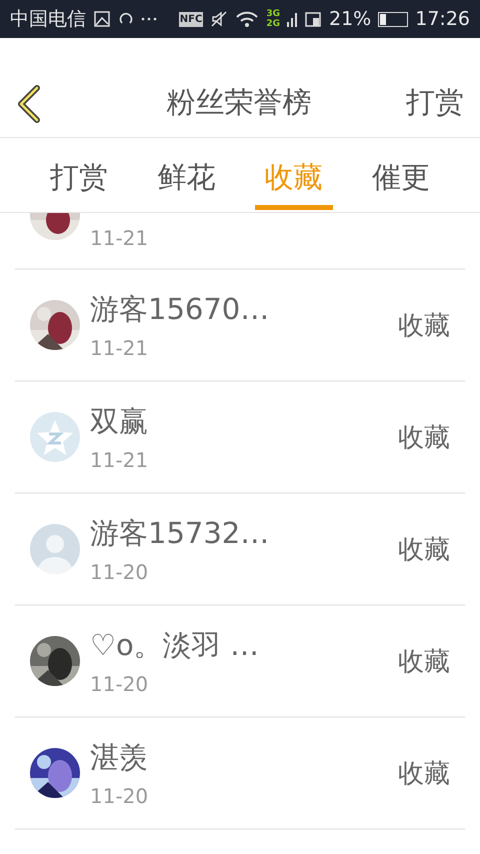 This screenshot has height=854, width=480. Describe the element at coordinates (292, 19) in the screenshot. I see `signal-icon` at that location.